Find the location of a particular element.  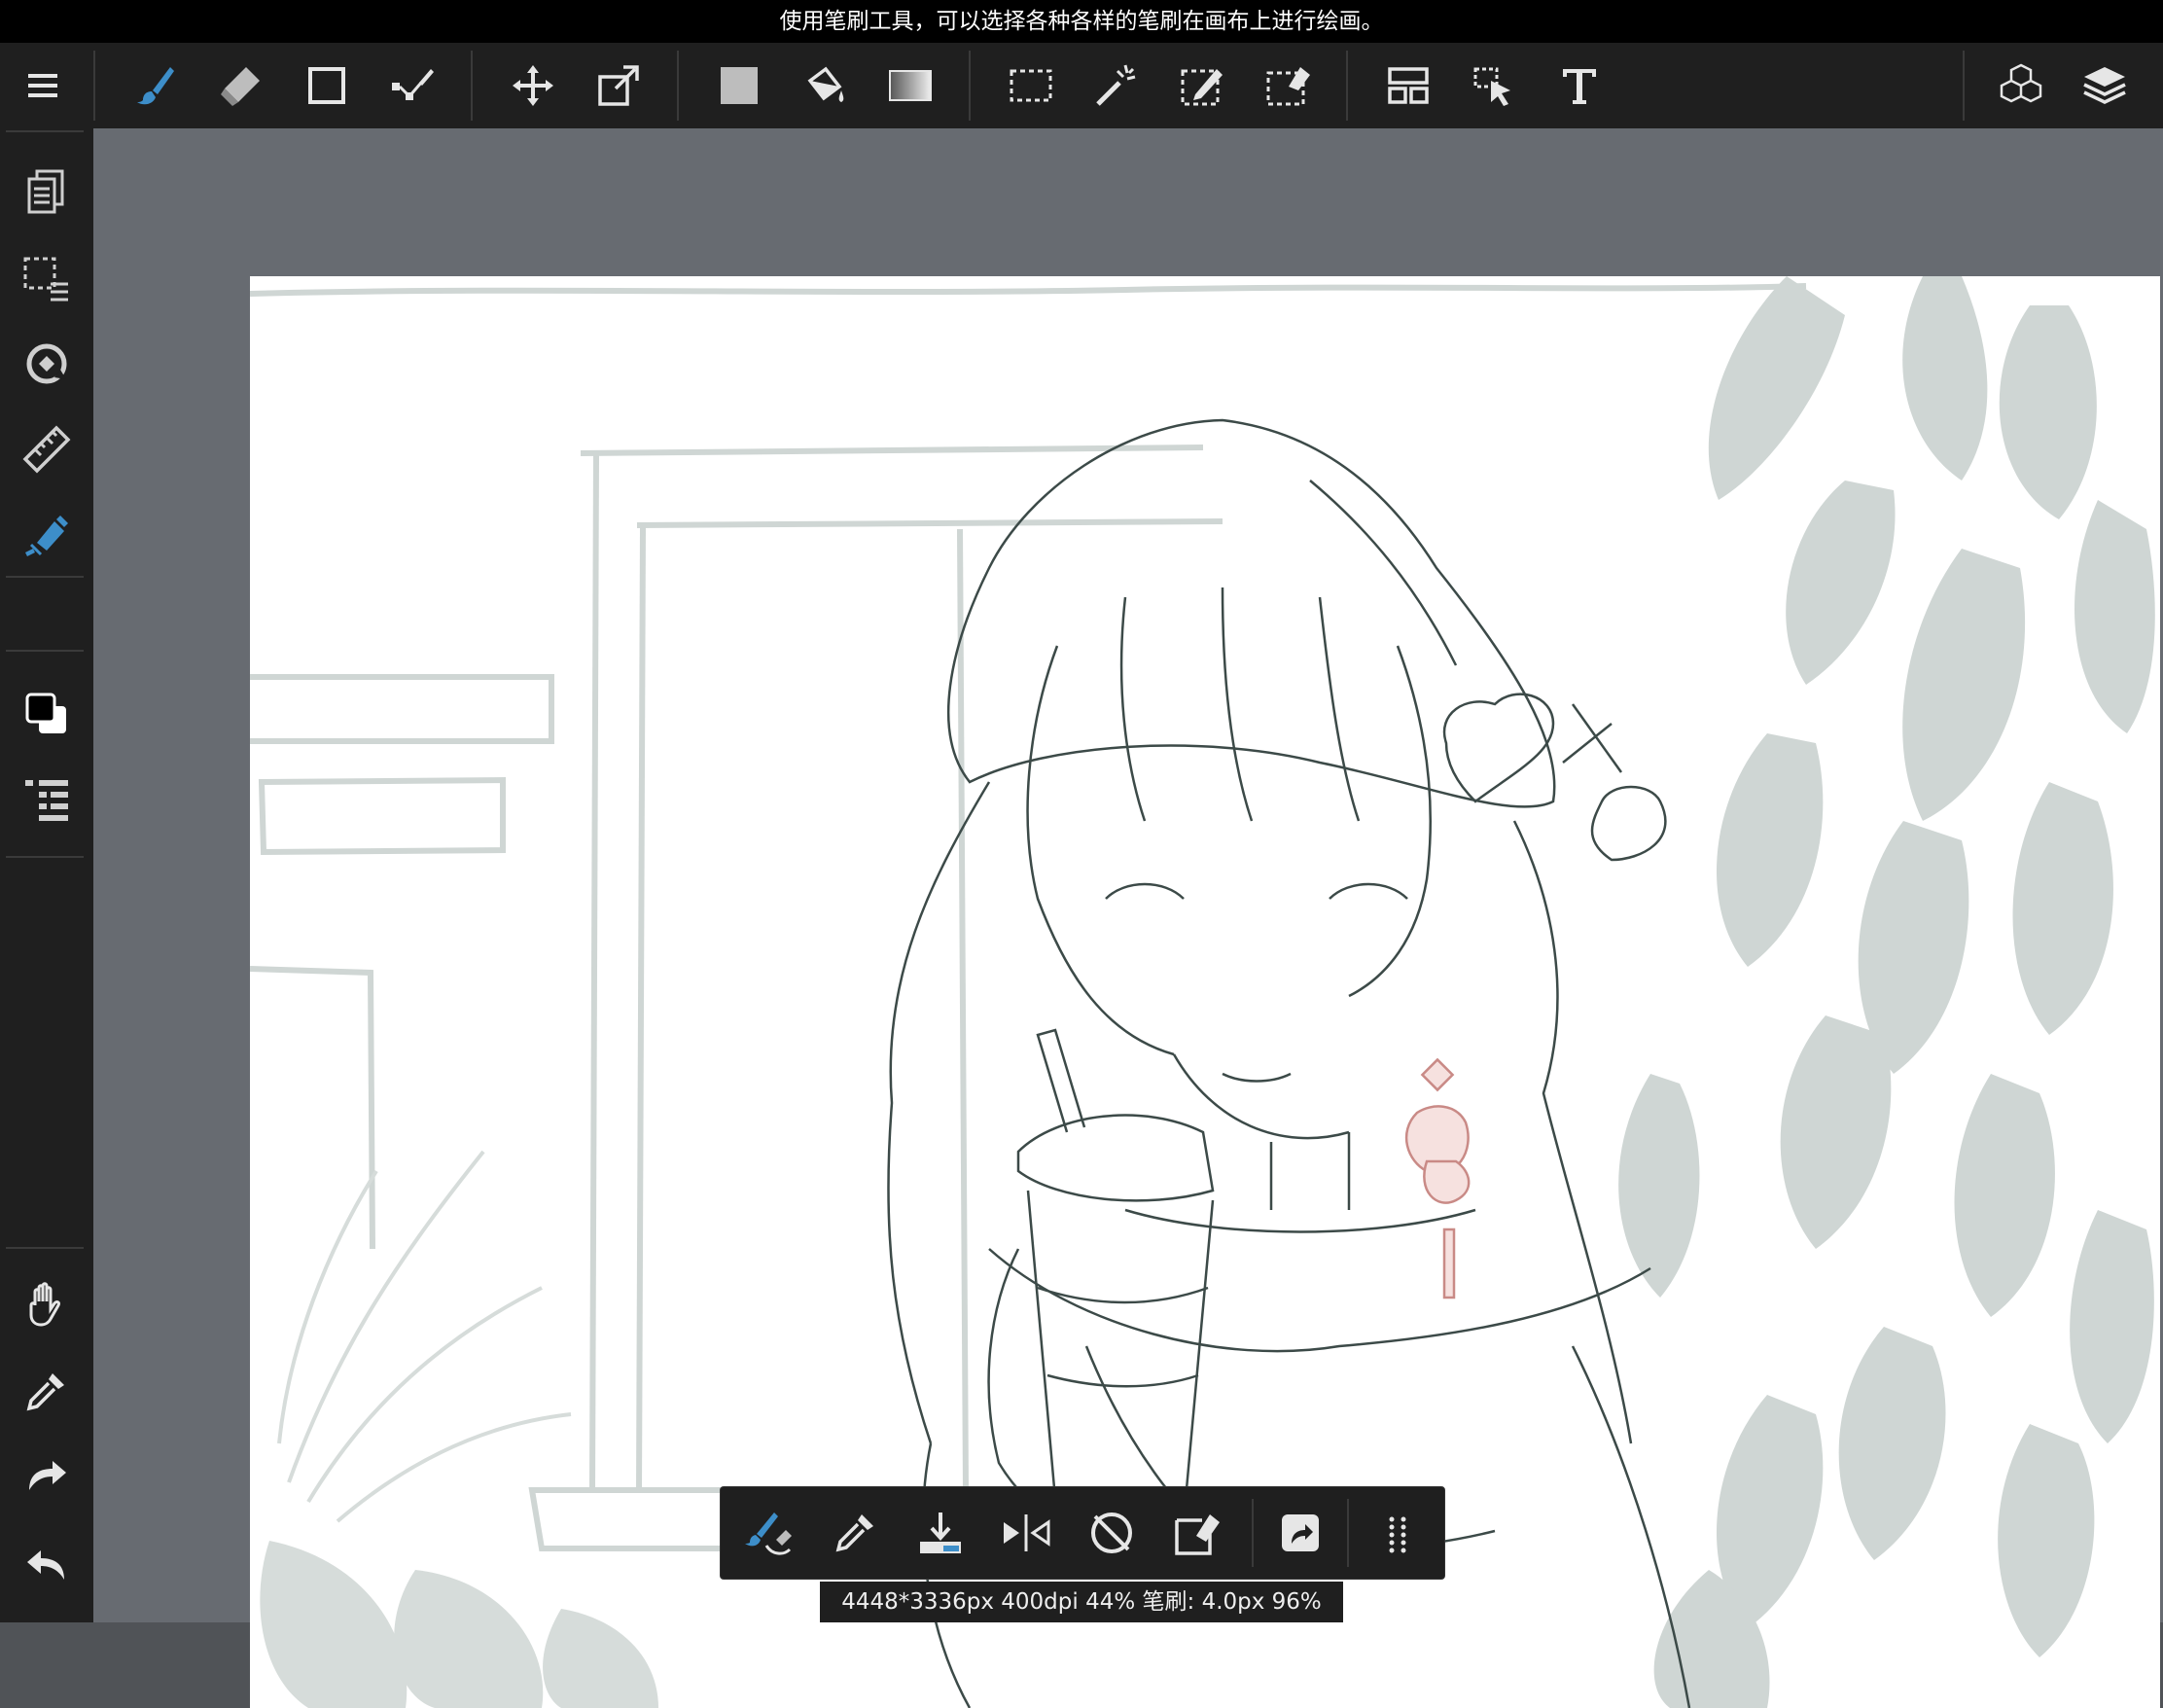

bucket-tool-button is located at coordinates (825, 85).